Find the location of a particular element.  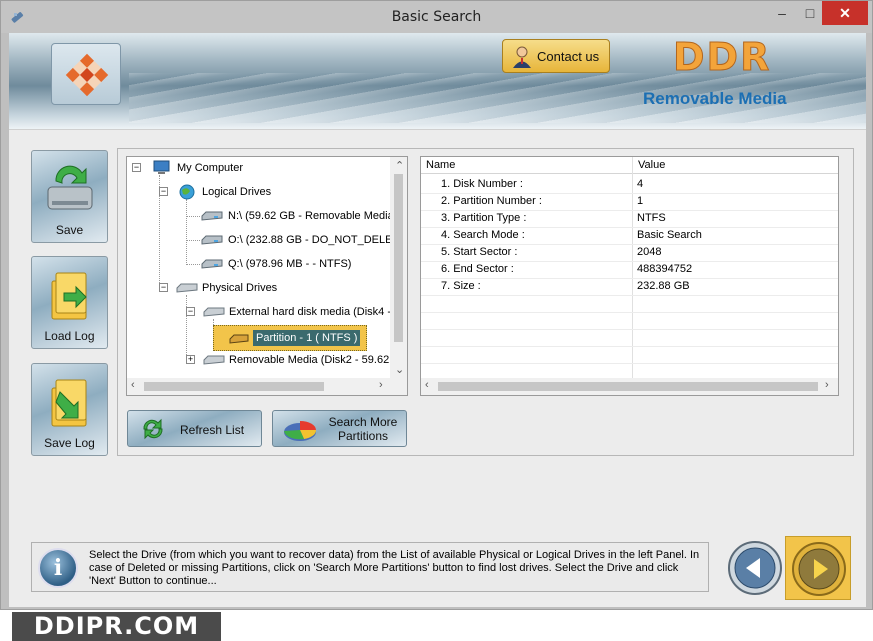

contact-us-label: Contact us is located at coordinates (568, 56).